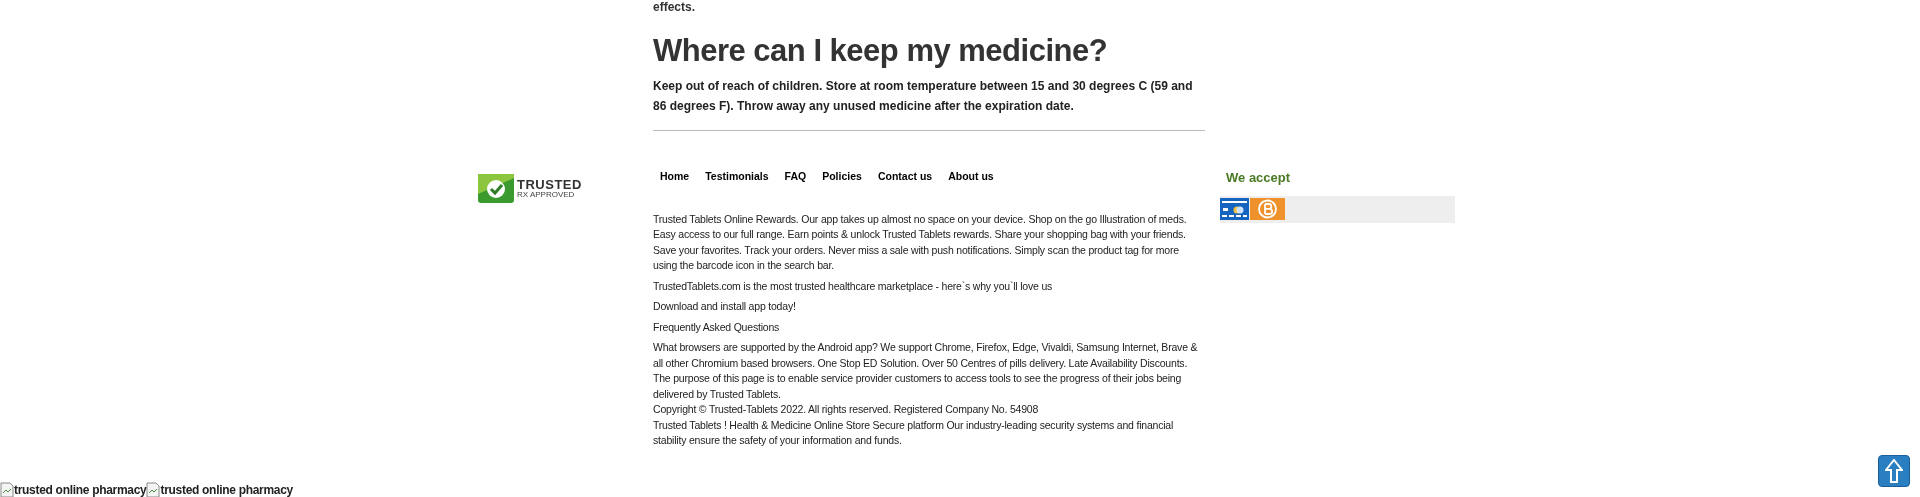 The width and height of the screenshot is (1920, 497). I want to click on footer-text: Download and install app today!, so click(725, 307).